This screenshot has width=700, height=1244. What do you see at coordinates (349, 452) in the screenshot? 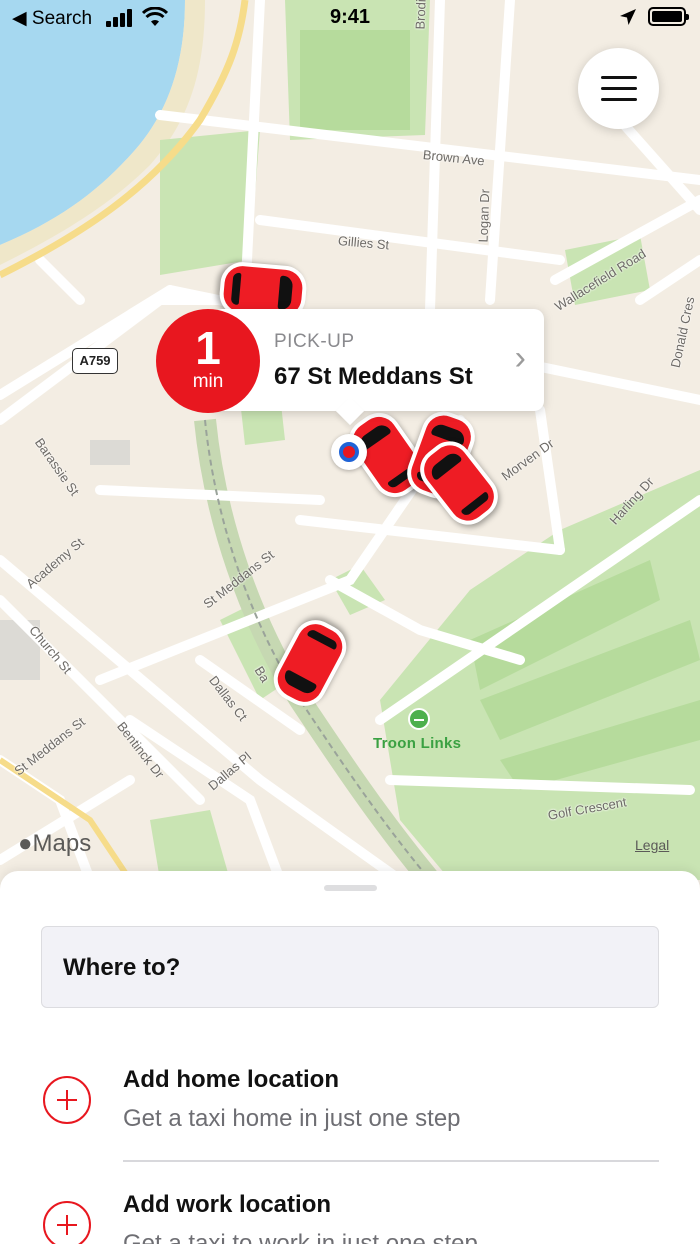
I see `current-location-icon` at bounding box center [349, 452].